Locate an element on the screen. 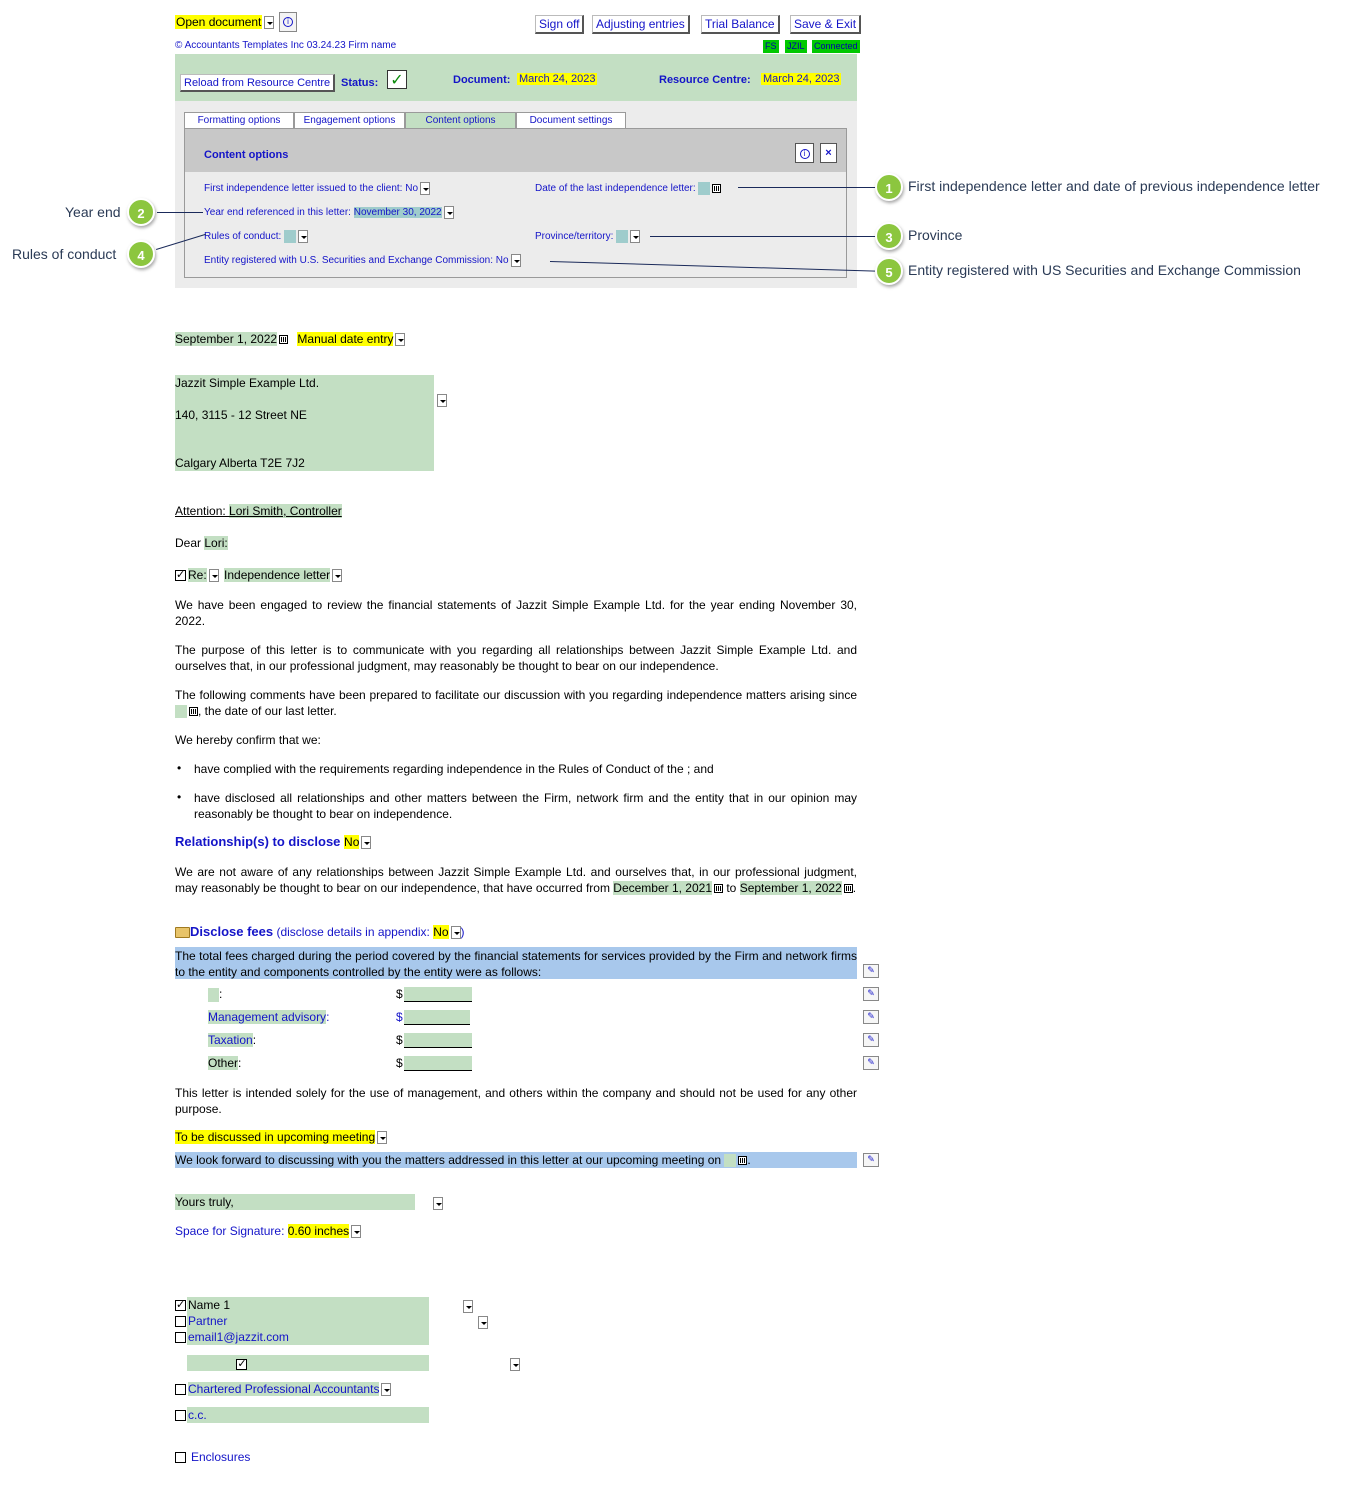 This screenshot has width=1350, height=1485. tab-document-settings: Document settings is located at coordinates (571, 120).